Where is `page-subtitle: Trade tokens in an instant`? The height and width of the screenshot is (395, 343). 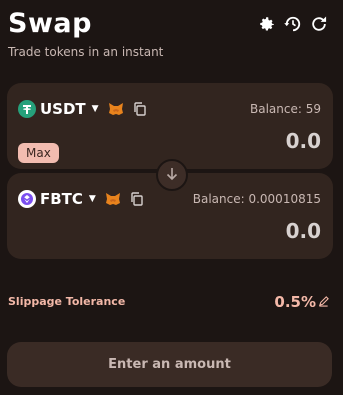 page-subtitle: Trade tokens in an instant is located at coordinates (86, 52).